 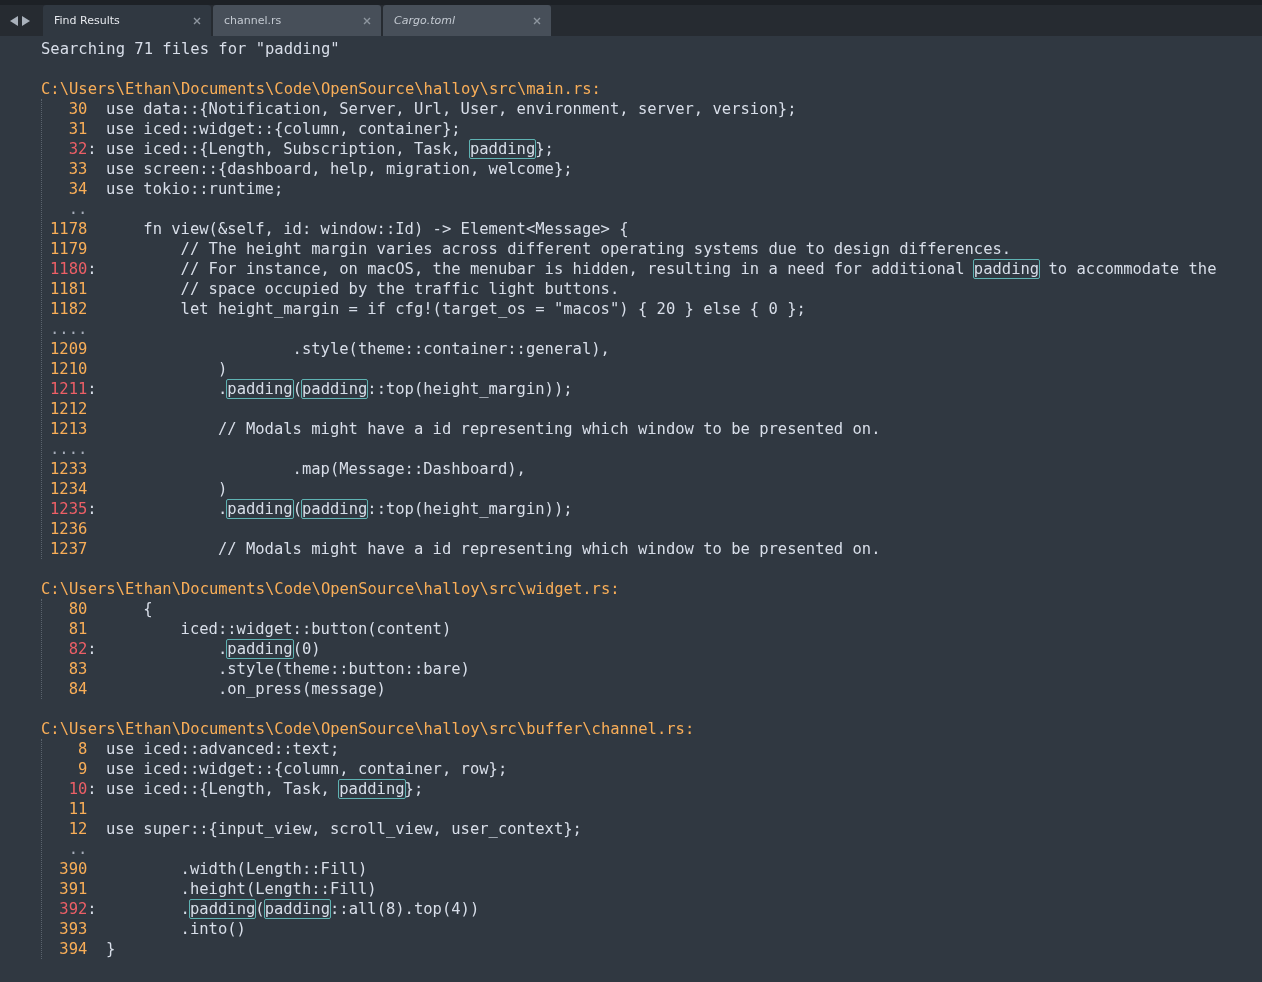 What do you see at coordinates (82, 769) in the screenshot?
I see `line-number: 9` at bounding box center [82, 769].